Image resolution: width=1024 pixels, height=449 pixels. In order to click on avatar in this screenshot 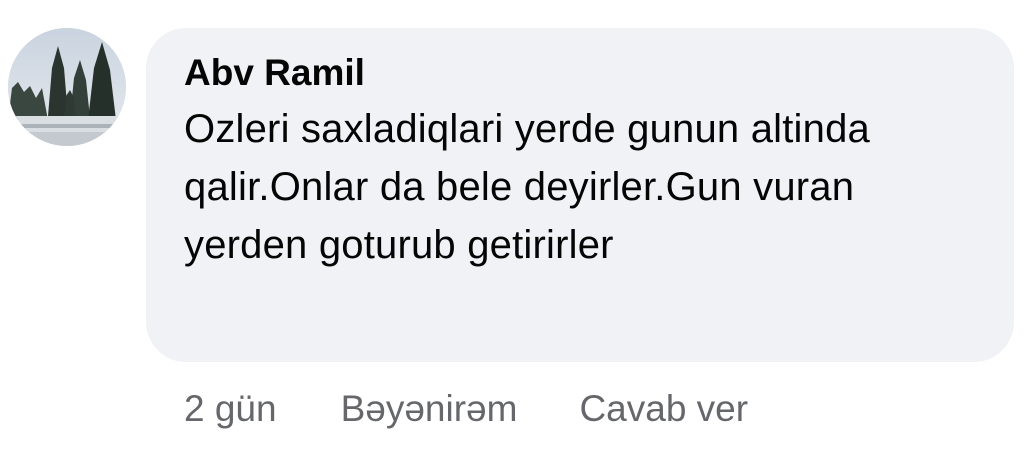, I will do `click(67, 87)`.